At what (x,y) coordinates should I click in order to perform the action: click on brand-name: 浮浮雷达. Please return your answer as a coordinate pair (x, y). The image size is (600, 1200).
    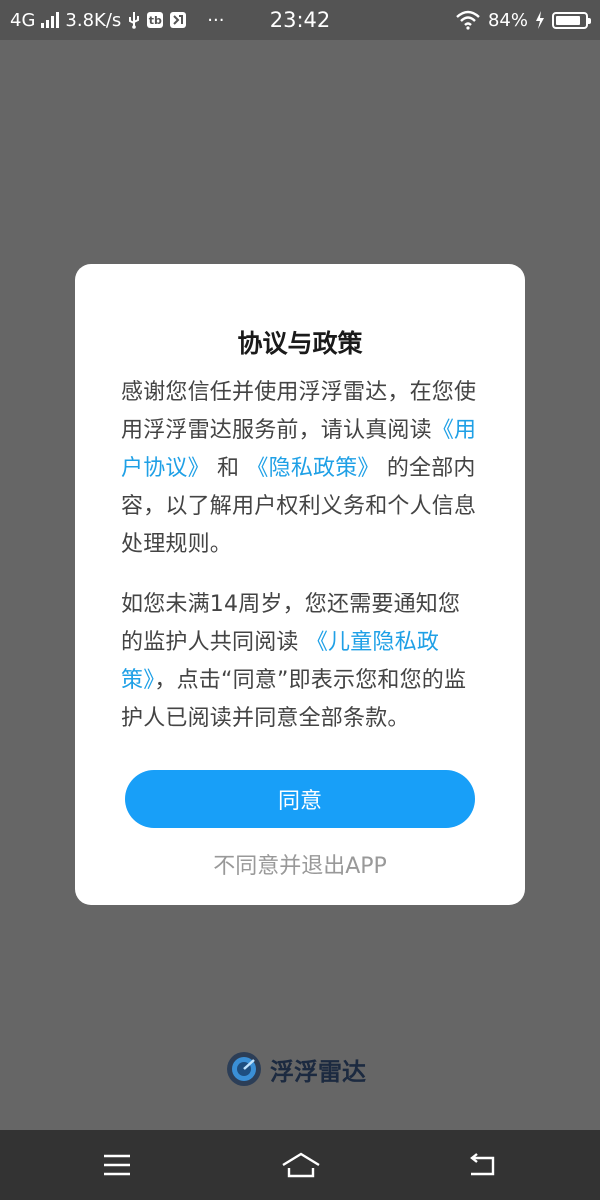
    Looking at the image, I should click on (318, 1071).